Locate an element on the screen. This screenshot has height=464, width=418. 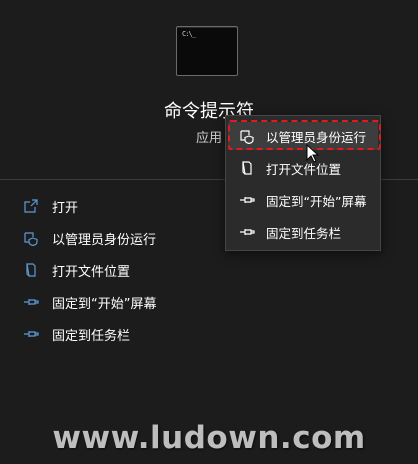
menu-item-pin-to-taskbar: 固定到任务栏 is located at coordinates (303, 232).